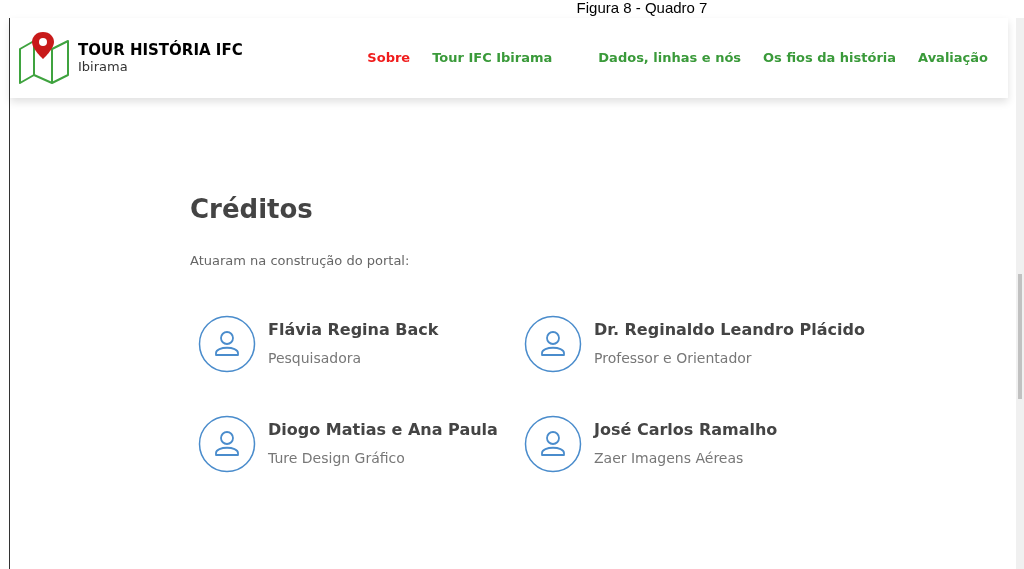 The width and height of the screenshot is (1024, 569). What do you see at coordinates (670, 58) in the screenshot?
I see `nav-link: Dados, linhas e nós` at bounding box center [670, 58].